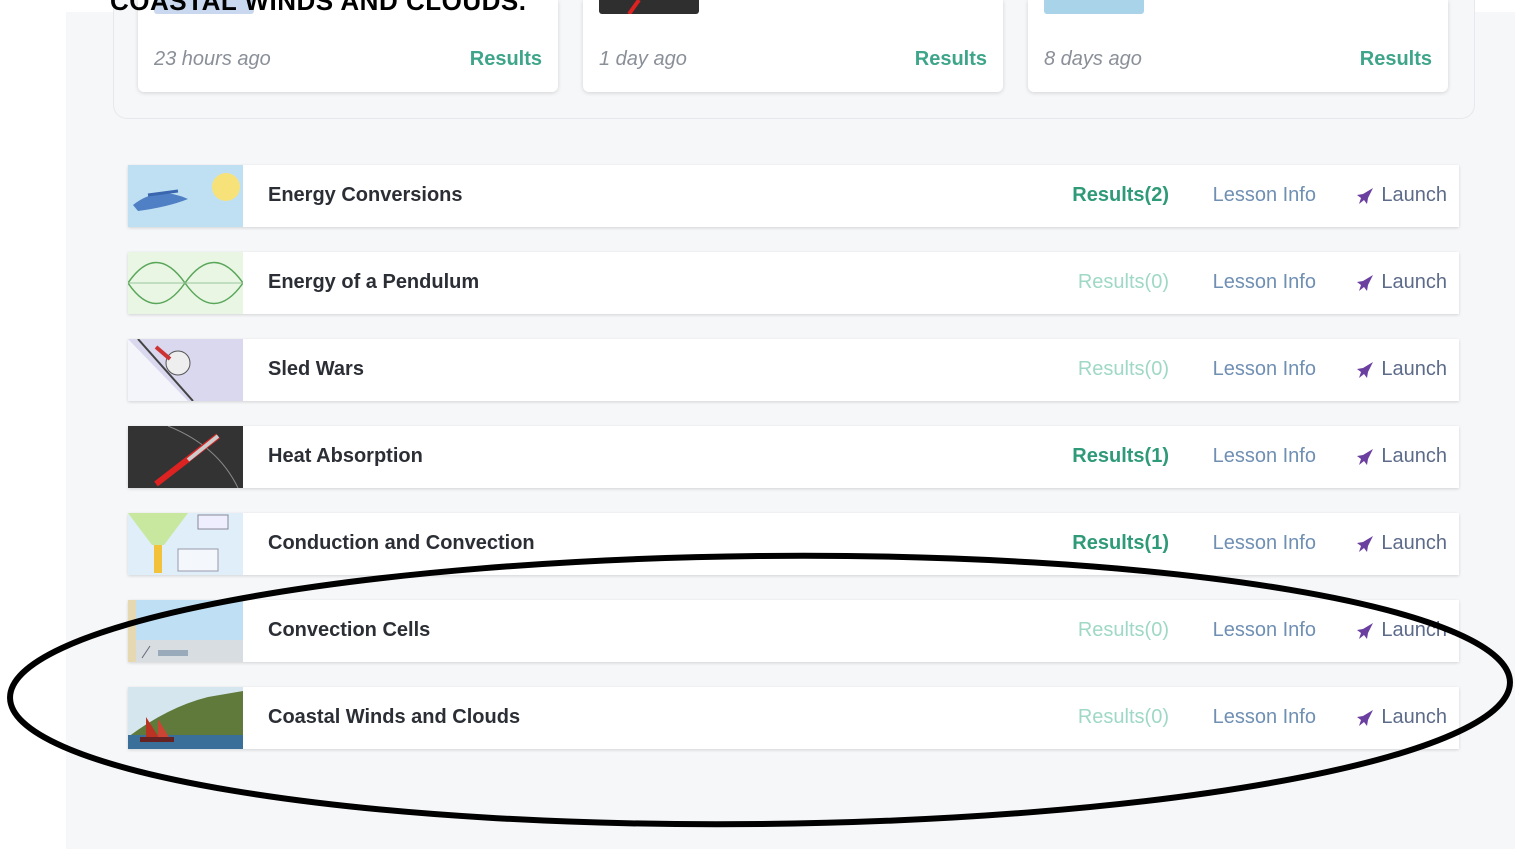 This screenshot has height=849, width=1515. I want to click on lesson-title: Coastal Winds and Clouds, so click(394, 717).